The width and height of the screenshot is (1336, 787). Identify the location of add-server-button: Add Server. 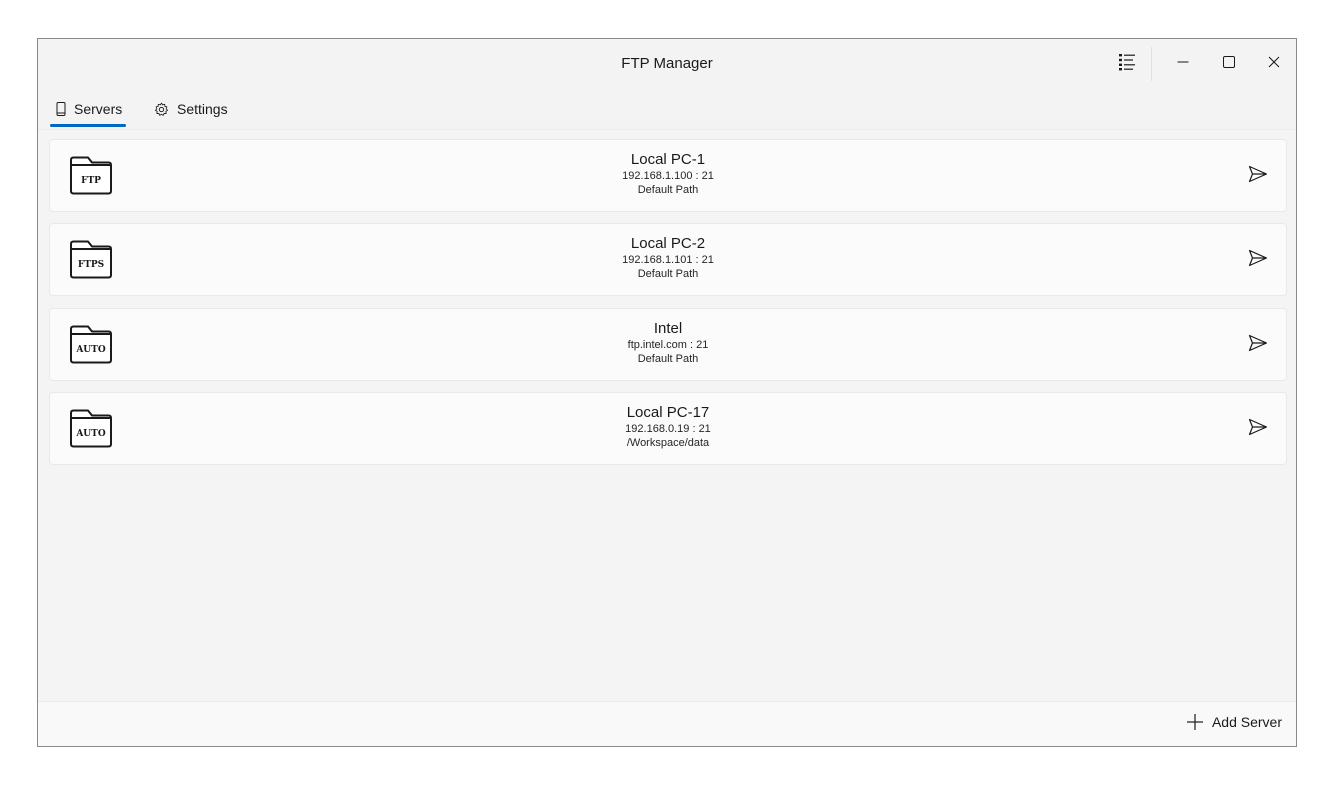
(1234, 722).